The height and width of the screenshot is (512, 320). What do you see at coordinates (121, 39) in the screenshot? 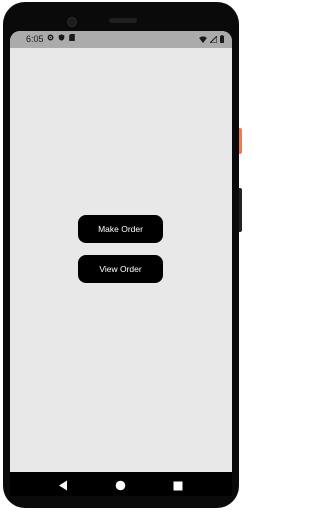
I see `status-bar: 6:05` at bounding box center [121, 39].